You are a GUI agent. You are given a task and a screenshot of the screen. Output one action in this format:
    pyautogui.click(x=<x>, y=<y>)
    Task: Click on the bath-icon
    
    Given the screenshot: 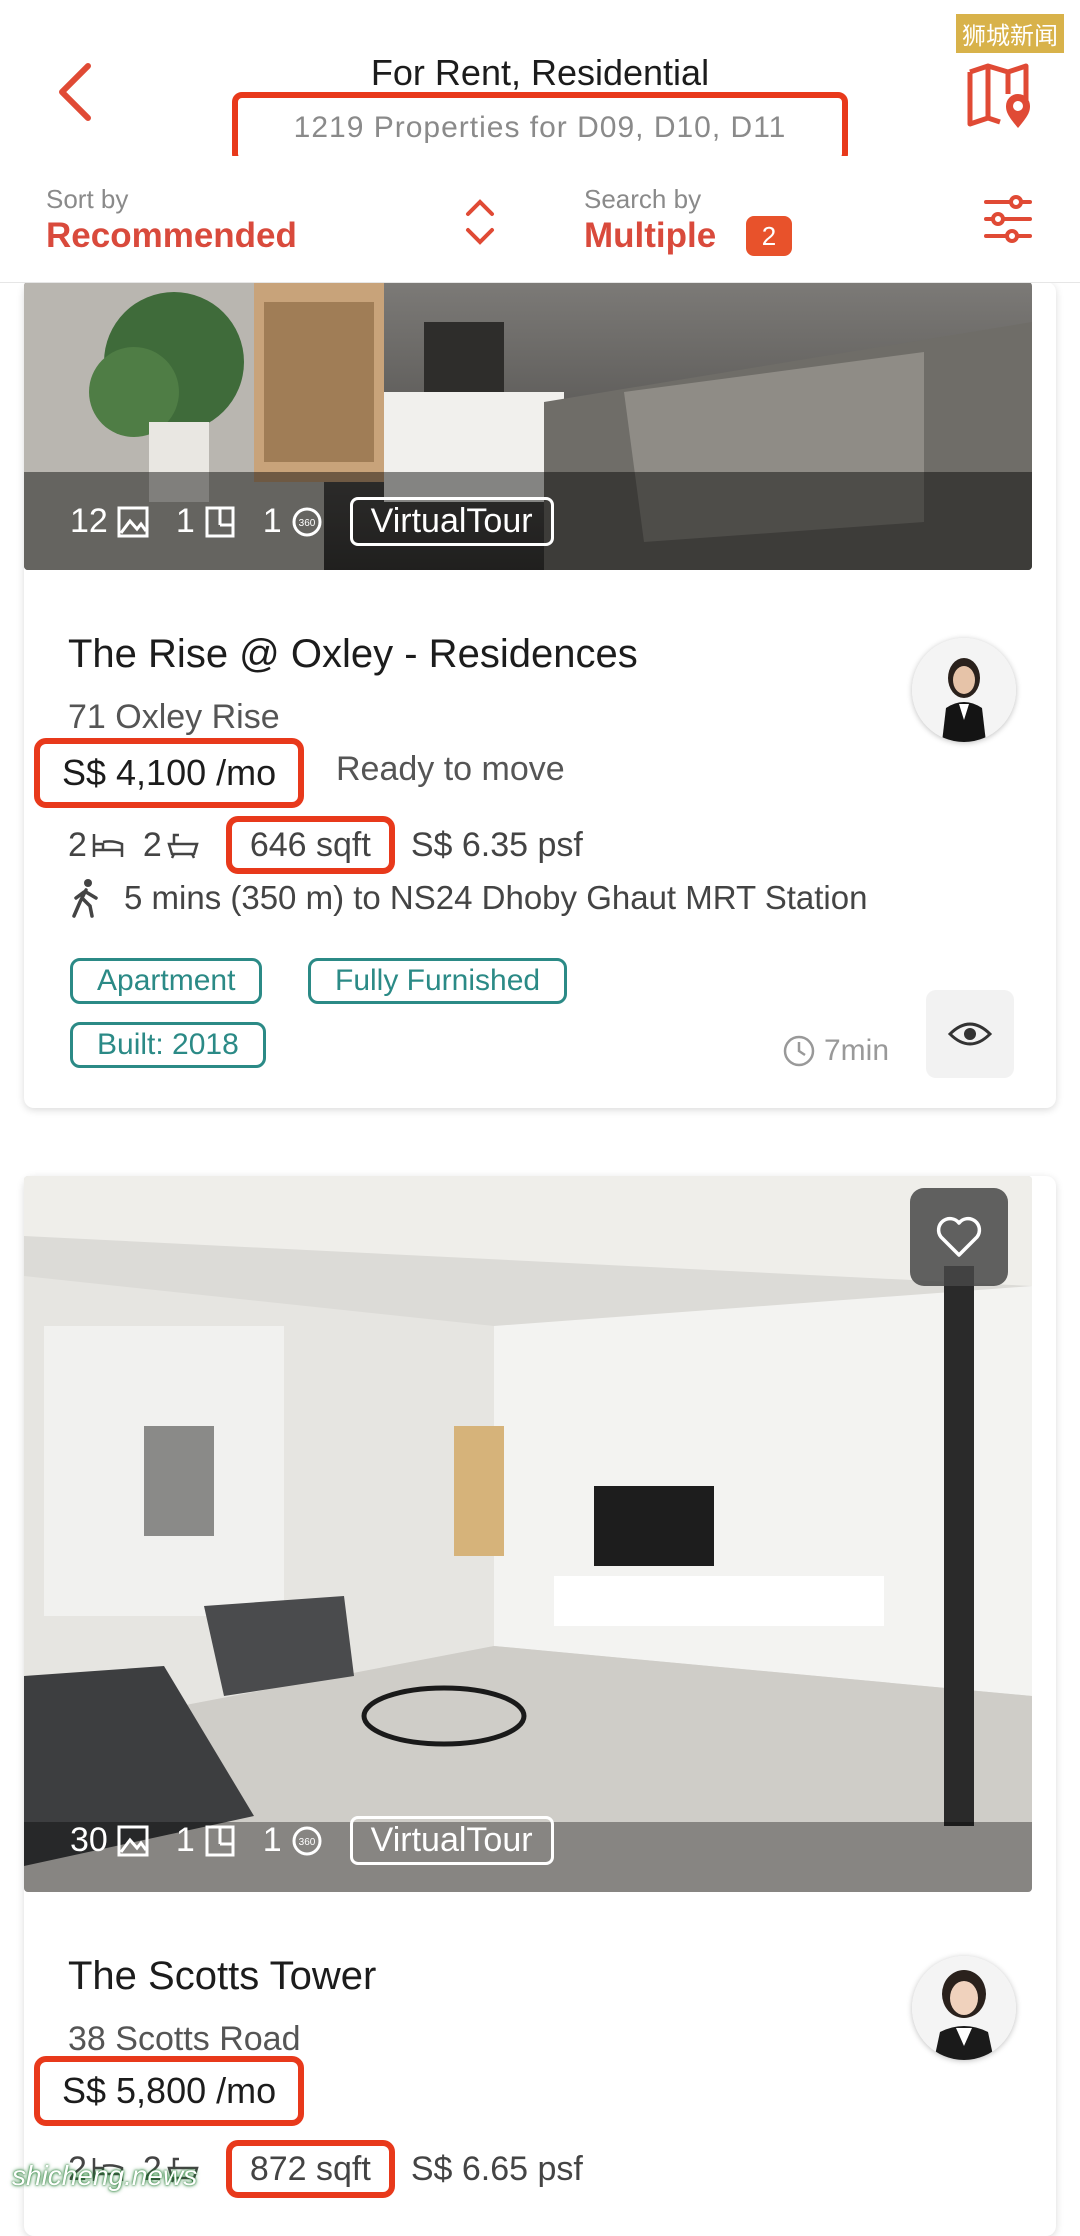 What is the action you would take?
    pyautogui.click(x=183, y=846)
    